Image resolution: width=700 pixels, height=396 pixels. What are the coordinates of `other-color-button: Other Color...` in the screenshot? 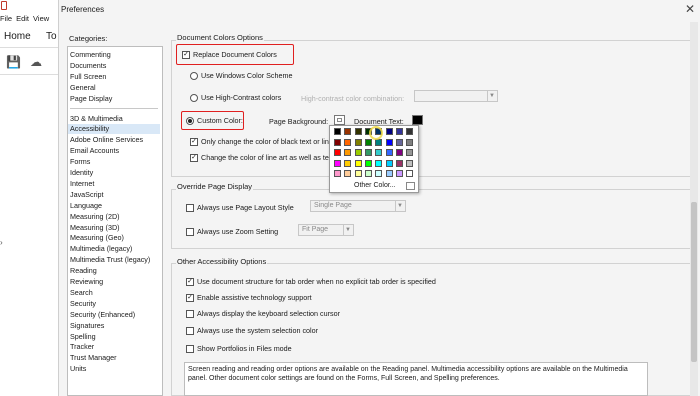 It's located at (375, 185).